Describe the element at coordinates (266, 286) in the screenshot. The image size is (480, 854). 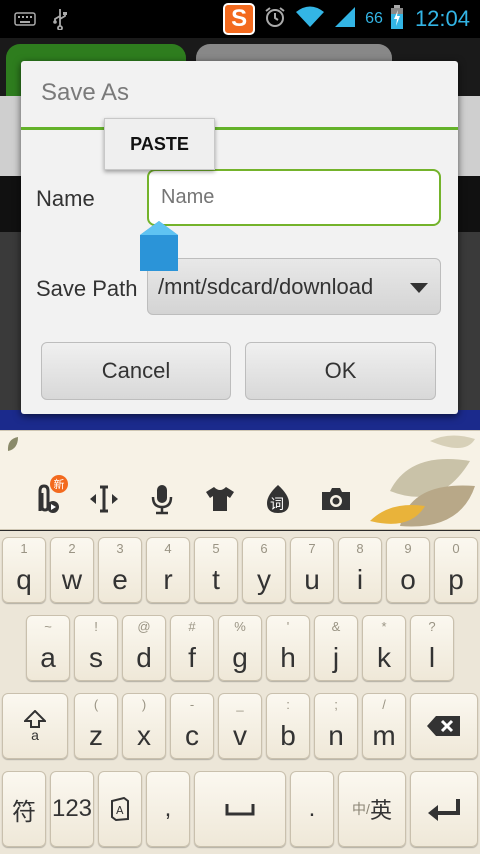
I see `save-path-value: /mnt/sdcard/download` at that location.